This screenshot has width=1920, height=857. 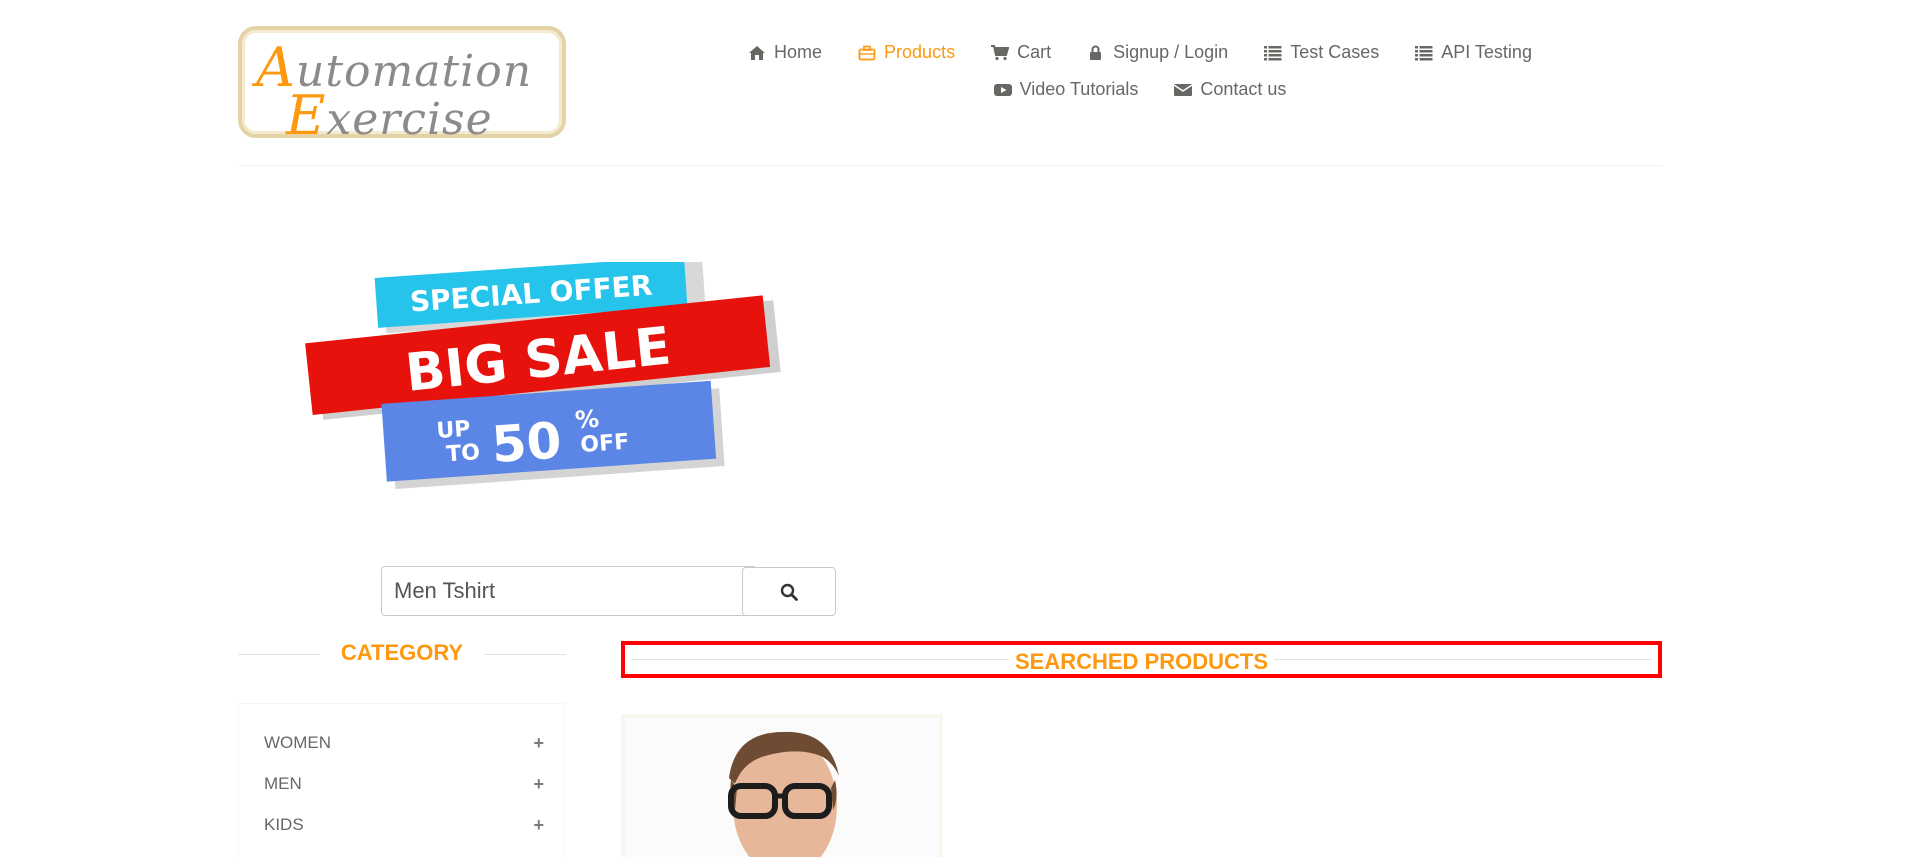 What do you see at coordinates (1486, 52) in the screenshot?
I see `nav-api-testing-label: API Testing` at bounding box center [1486, 52].